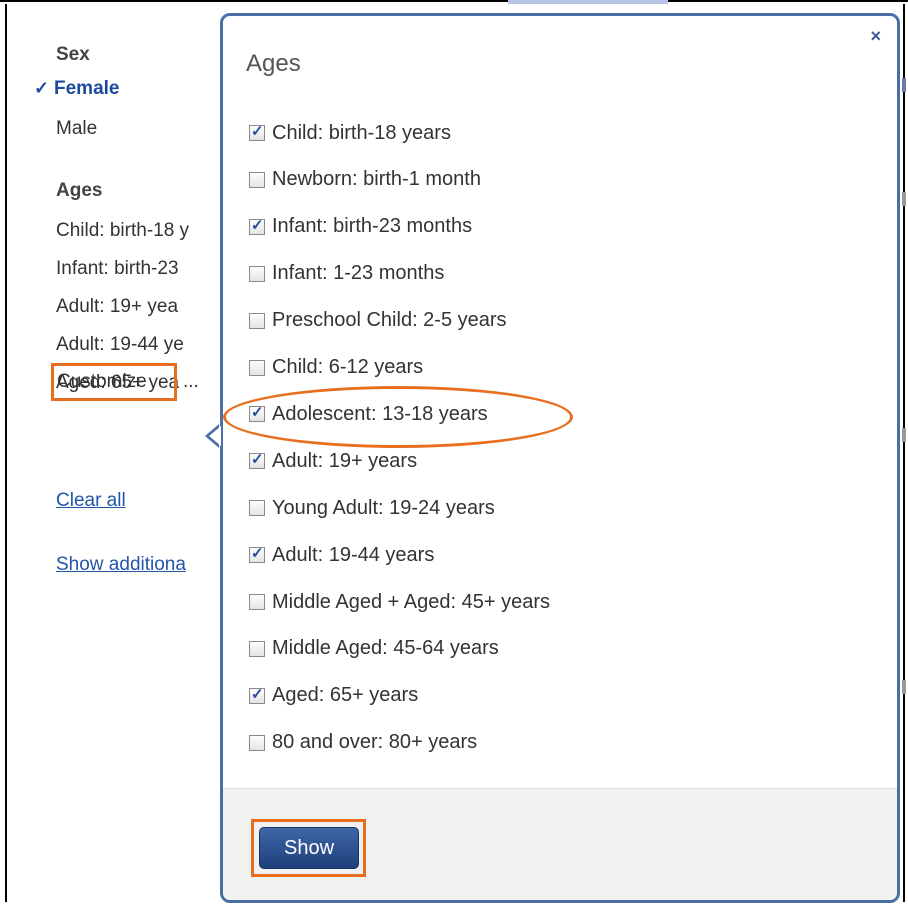  I want to click on age-option: Middle Aged: 45-64 years, so click(374, 649).